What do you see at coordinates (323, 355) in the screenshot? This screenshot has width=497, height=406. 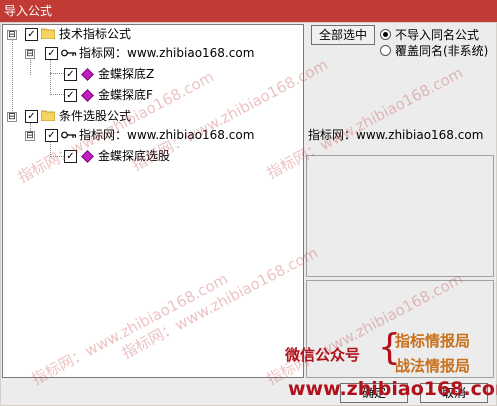 I see `wechat-label: 微信公众号` at bounding box center [323, 355].